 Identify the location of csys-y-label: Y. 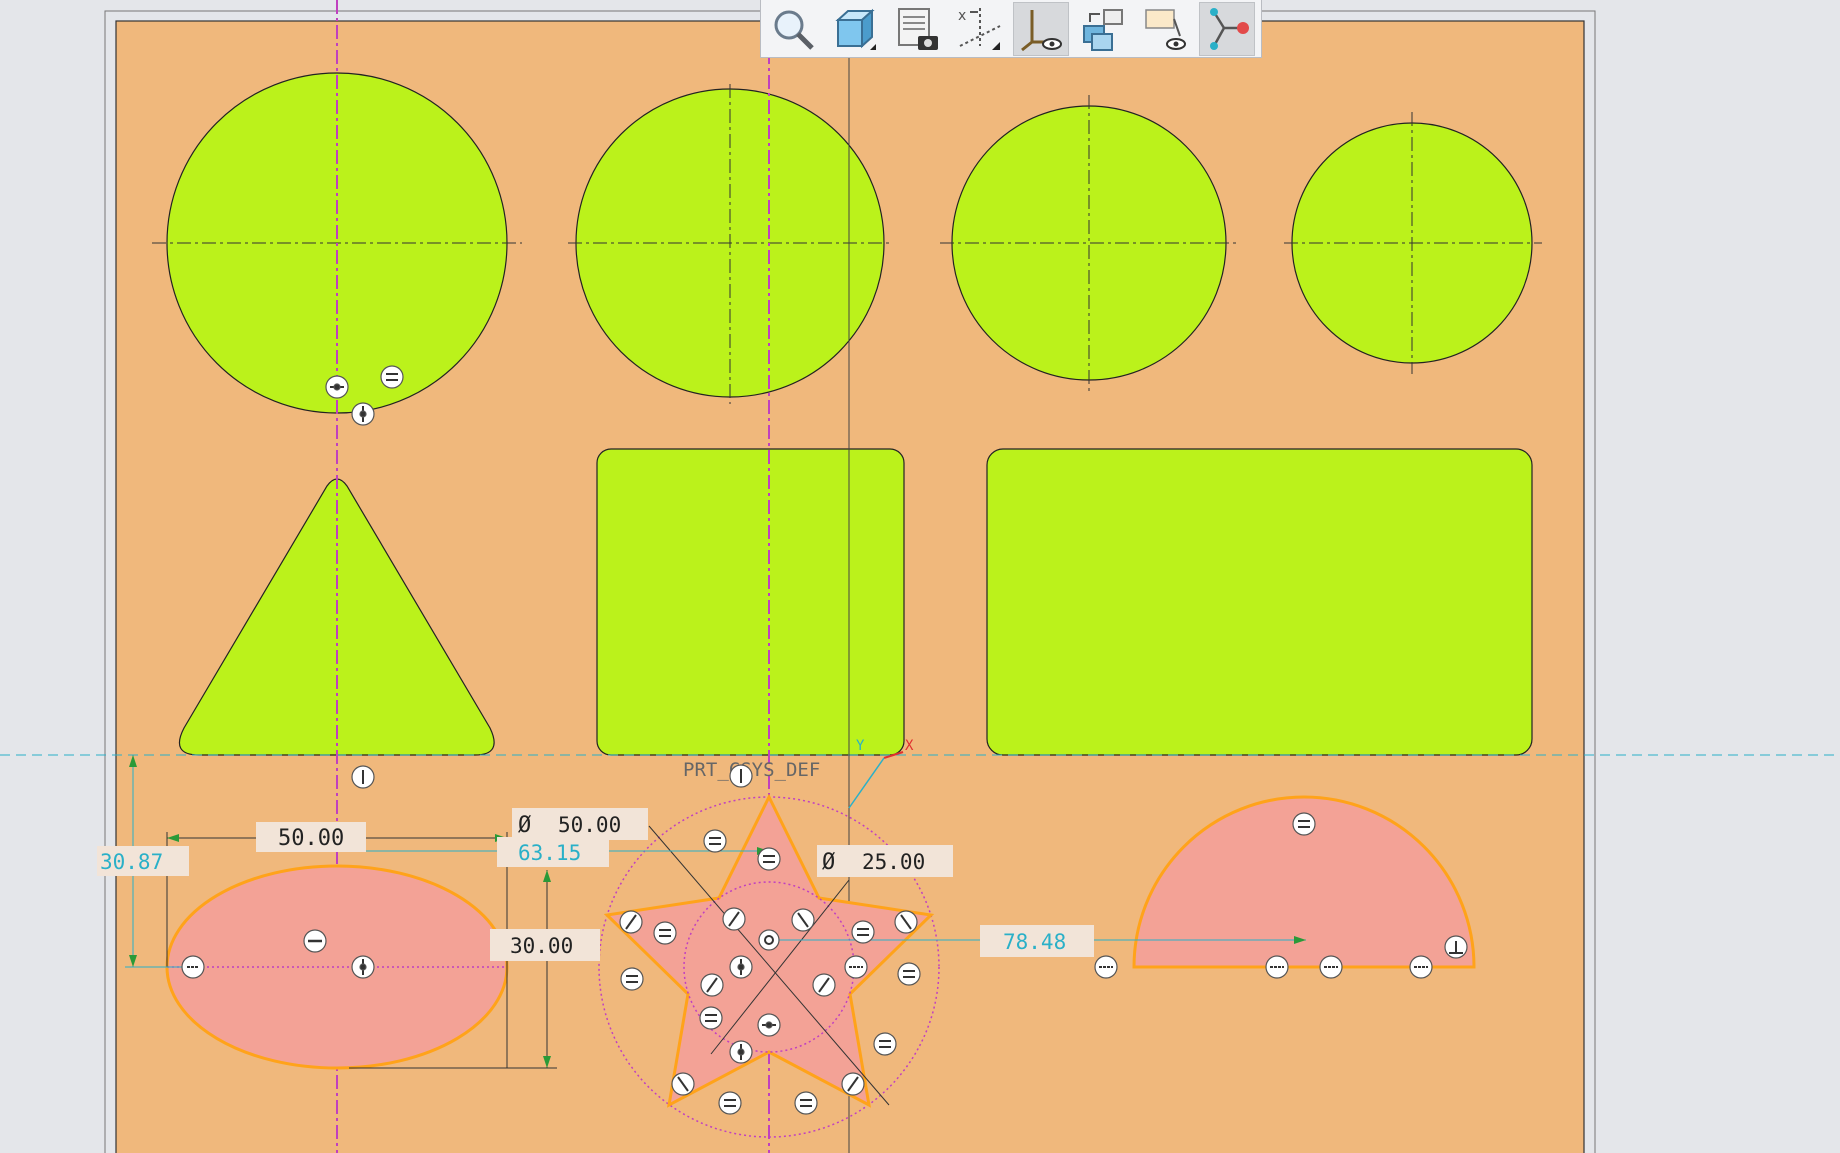
(860, 746).